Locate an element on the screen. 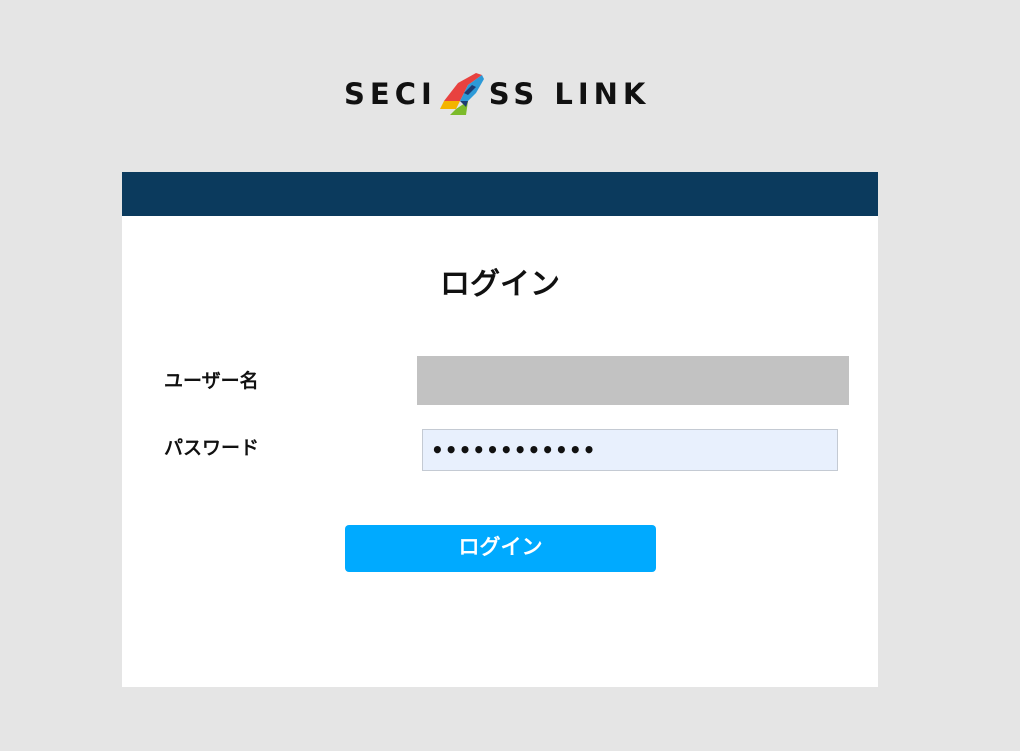 Image resolution: width=1020 pixels, height=751 pixels. page-title: ログイン is located at coordinates (500, 284).